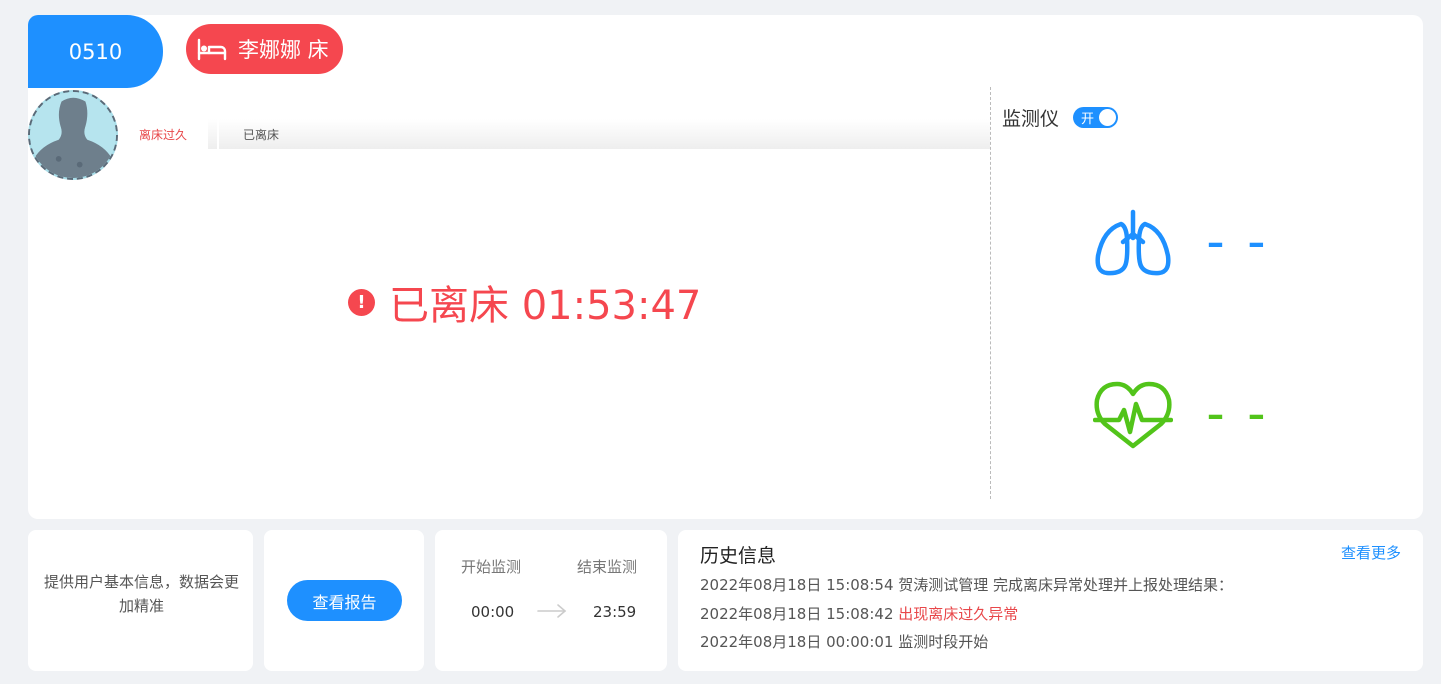 The height and width of the screenshot is (684, 1441). What do you see at coordinates (1371, 552) in the screenshot?
I see `view-more-link: 查看更多` at bounding box center [1371, 552].